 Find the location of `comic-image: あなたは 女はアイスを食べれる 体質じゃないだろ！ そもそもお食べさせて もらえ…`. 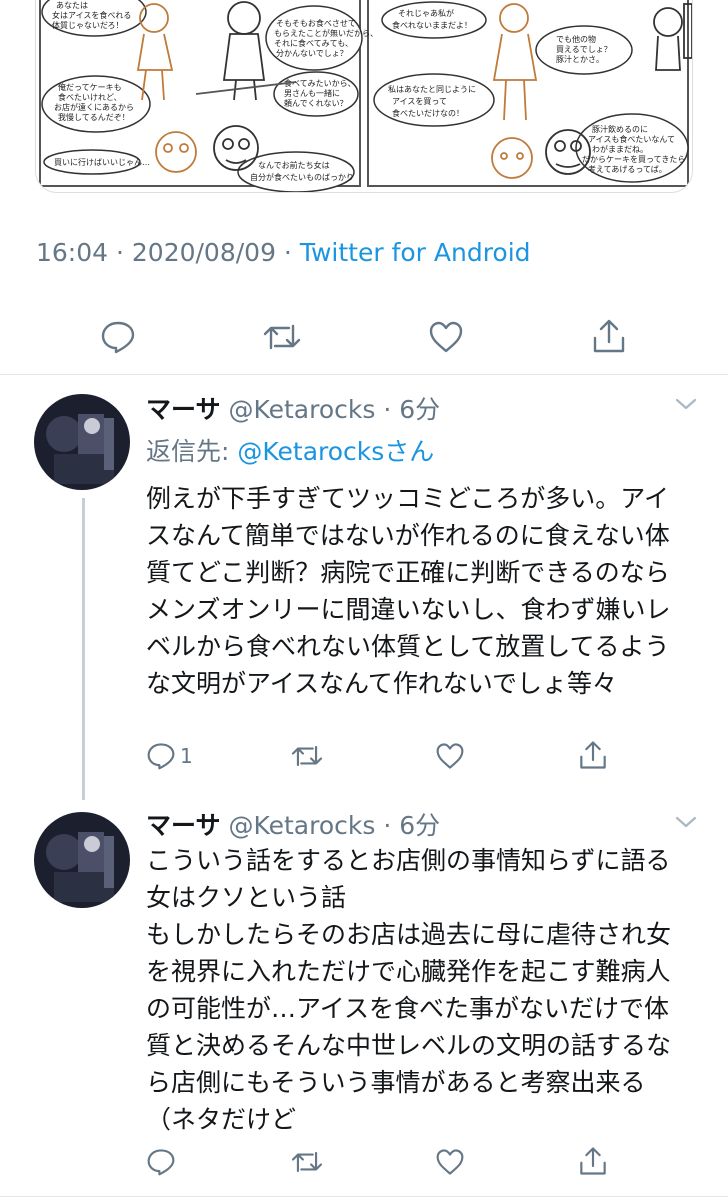

comic-image: あなたは 女はアイスを食べれる 体質じゃないだろ！ そもそもお食べさせて もらえ… is located at coordinates (364, 96).